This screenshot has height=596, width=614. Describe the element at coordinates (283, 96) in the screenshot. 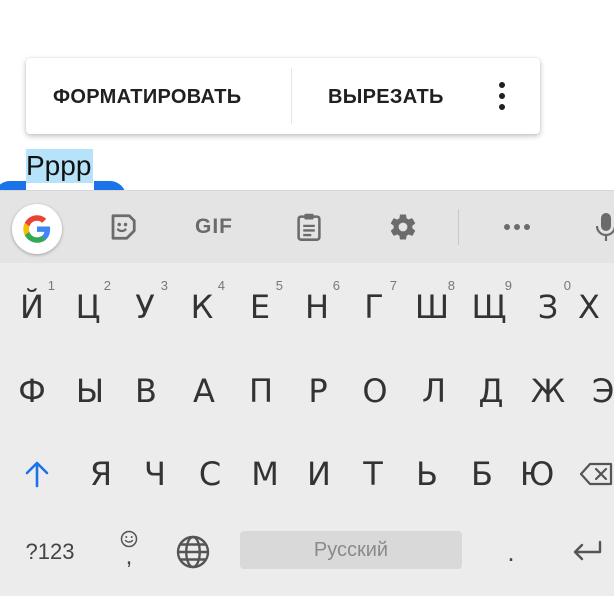

I see `text-selection-menu: ФОРМАТИРОВАТЬ ВЫРЕЗАТЬ` at that location.